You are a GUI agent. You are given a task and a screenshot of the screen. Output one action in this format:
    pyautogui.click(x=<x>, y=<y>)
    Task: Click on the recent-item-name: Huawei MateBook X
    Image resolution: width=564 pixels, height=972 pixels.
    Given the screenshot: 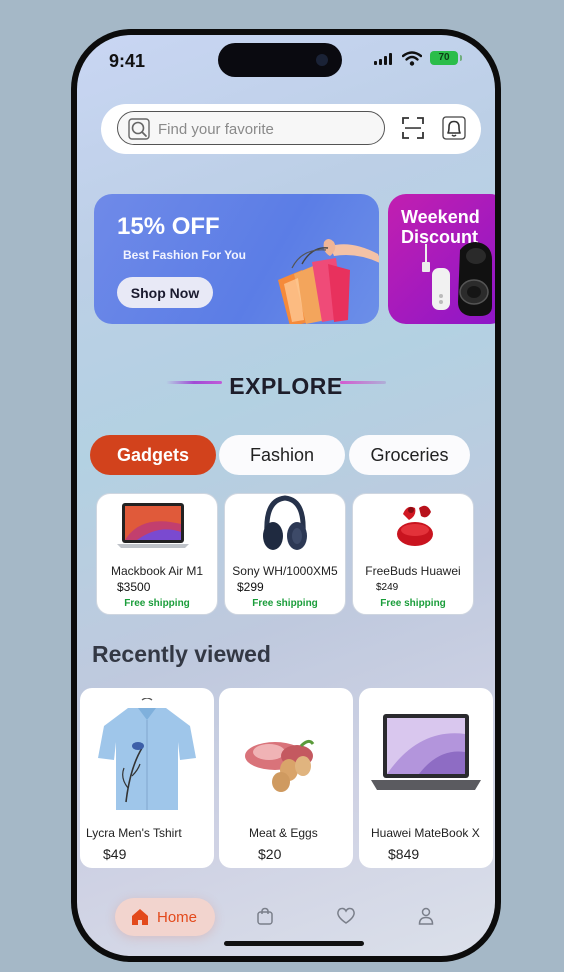 What is the action you would take?
    pyautogui.click(x=425, y=833)
    